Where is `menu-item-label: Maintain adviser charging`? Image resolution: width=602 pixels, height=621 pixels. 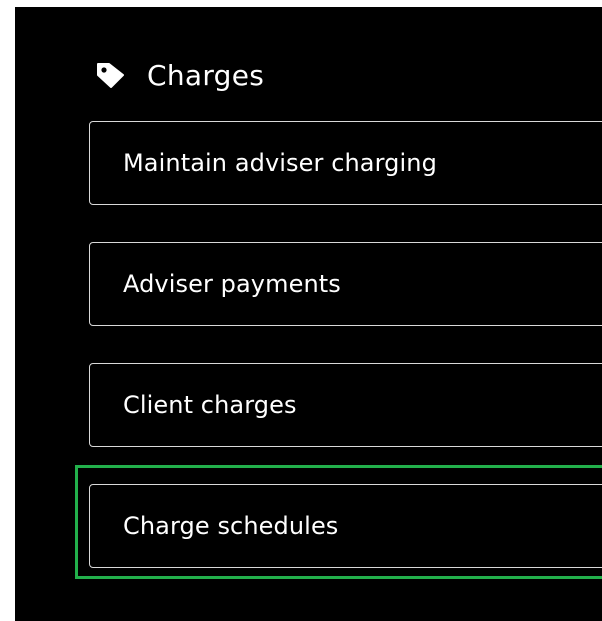
menu-item-label: Maintain adviser charging is located at coordinates (280, 163).